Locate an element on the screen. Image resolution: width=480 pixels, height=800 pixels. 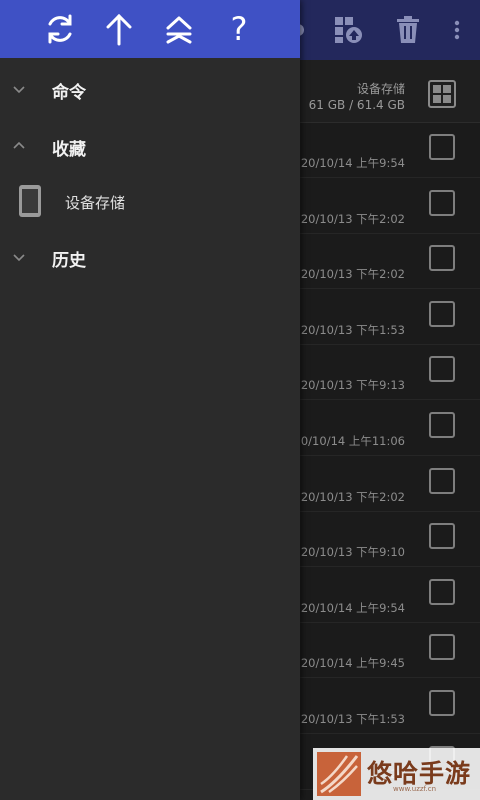
delete-icon is located at coordinates (408, 30).